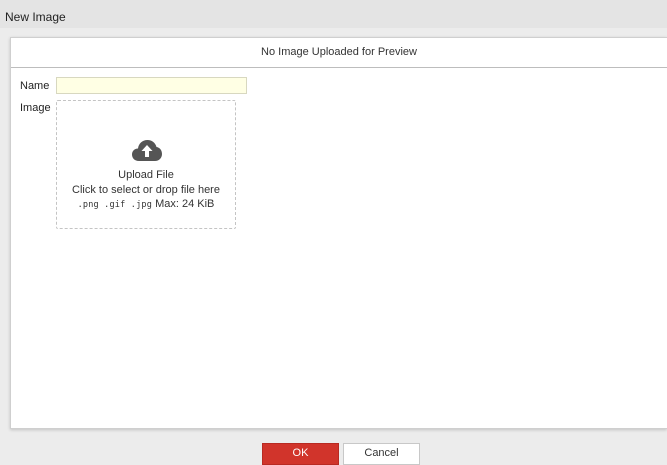 Image resolution: width=667 pixels, height=465 pixels. I want to click on window-title-bar: New Image, so click(333, 14).